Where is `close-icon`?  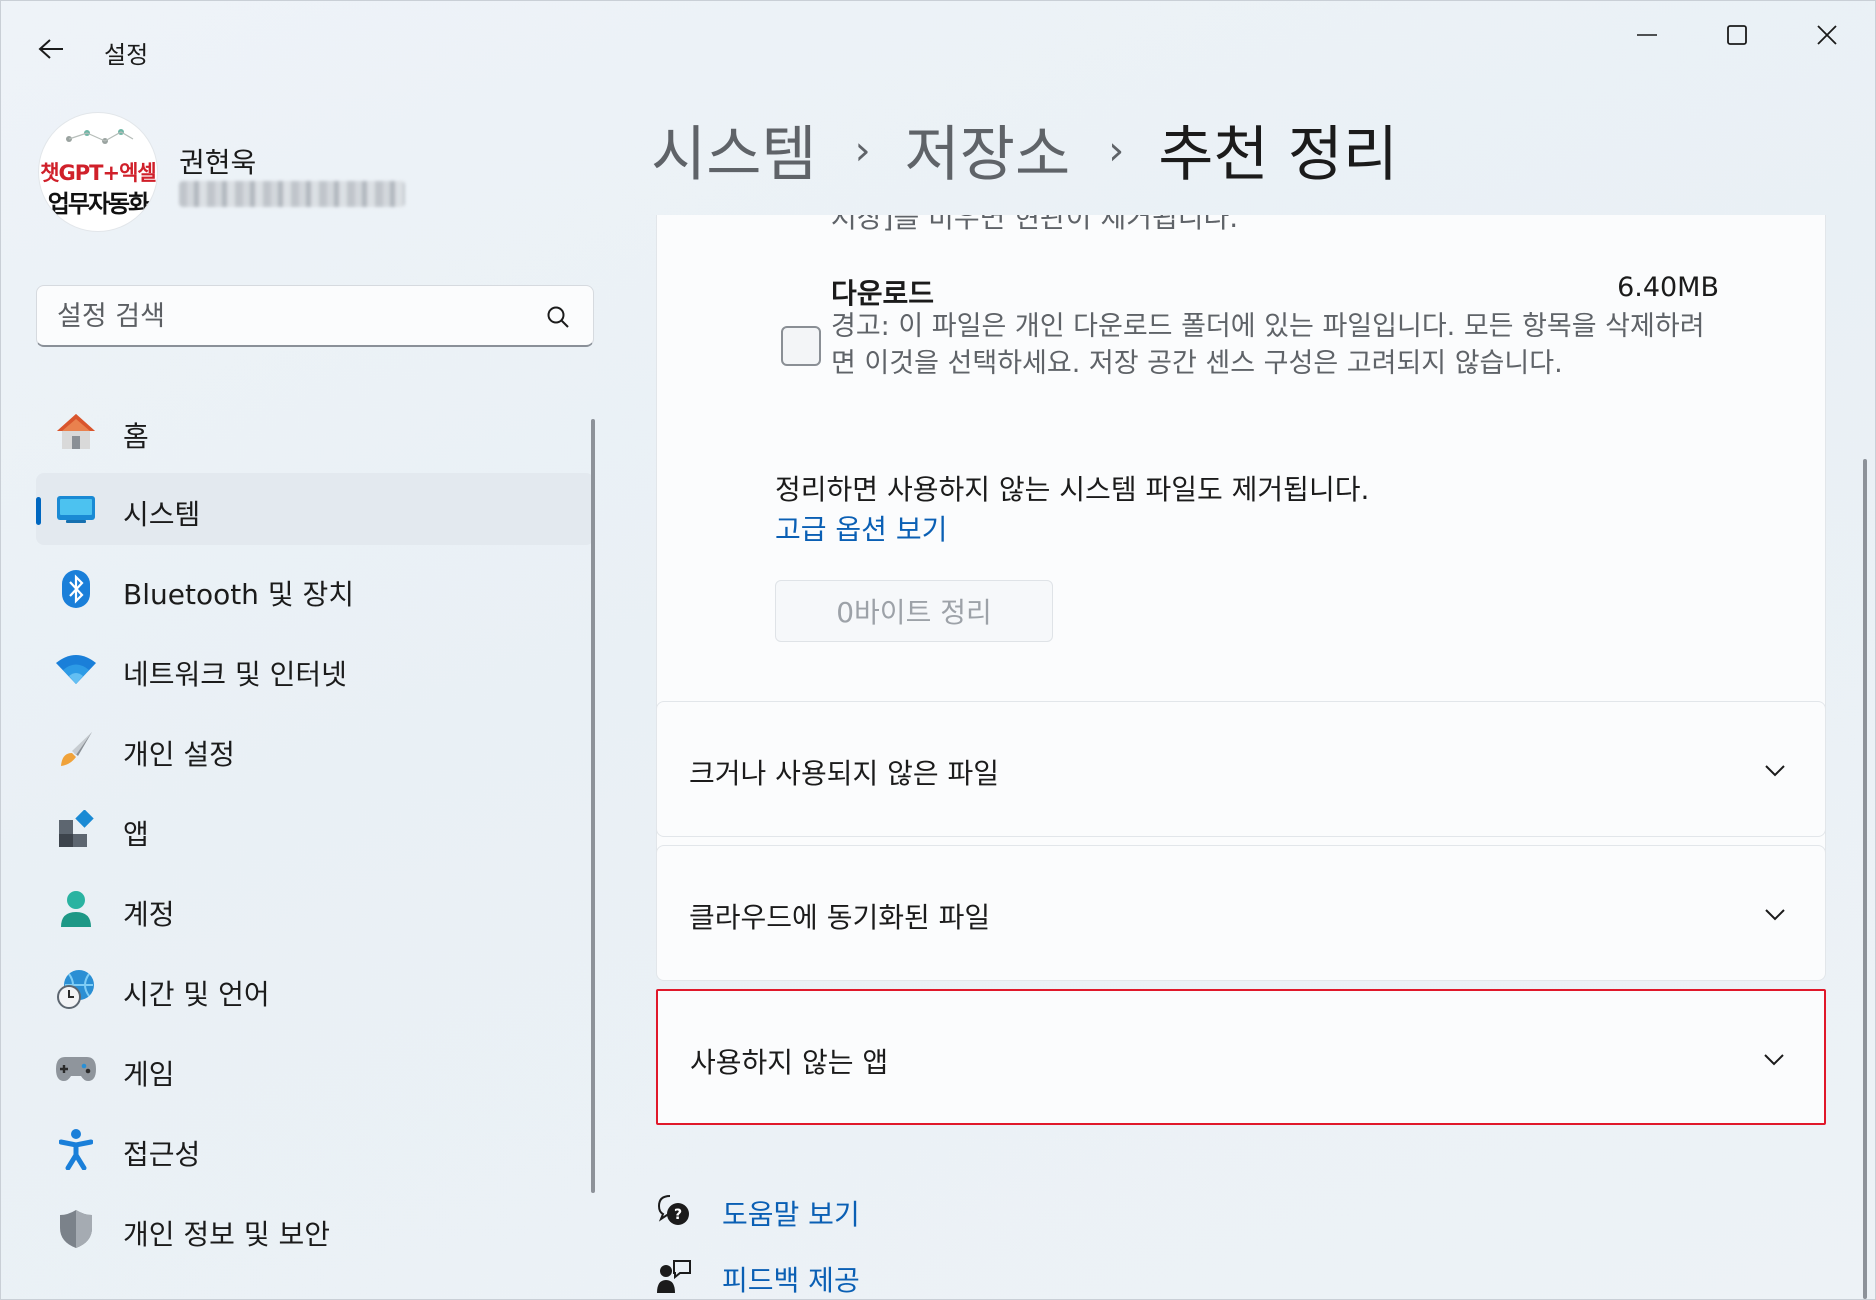 close-icon is located at coordinates (1827, 35).